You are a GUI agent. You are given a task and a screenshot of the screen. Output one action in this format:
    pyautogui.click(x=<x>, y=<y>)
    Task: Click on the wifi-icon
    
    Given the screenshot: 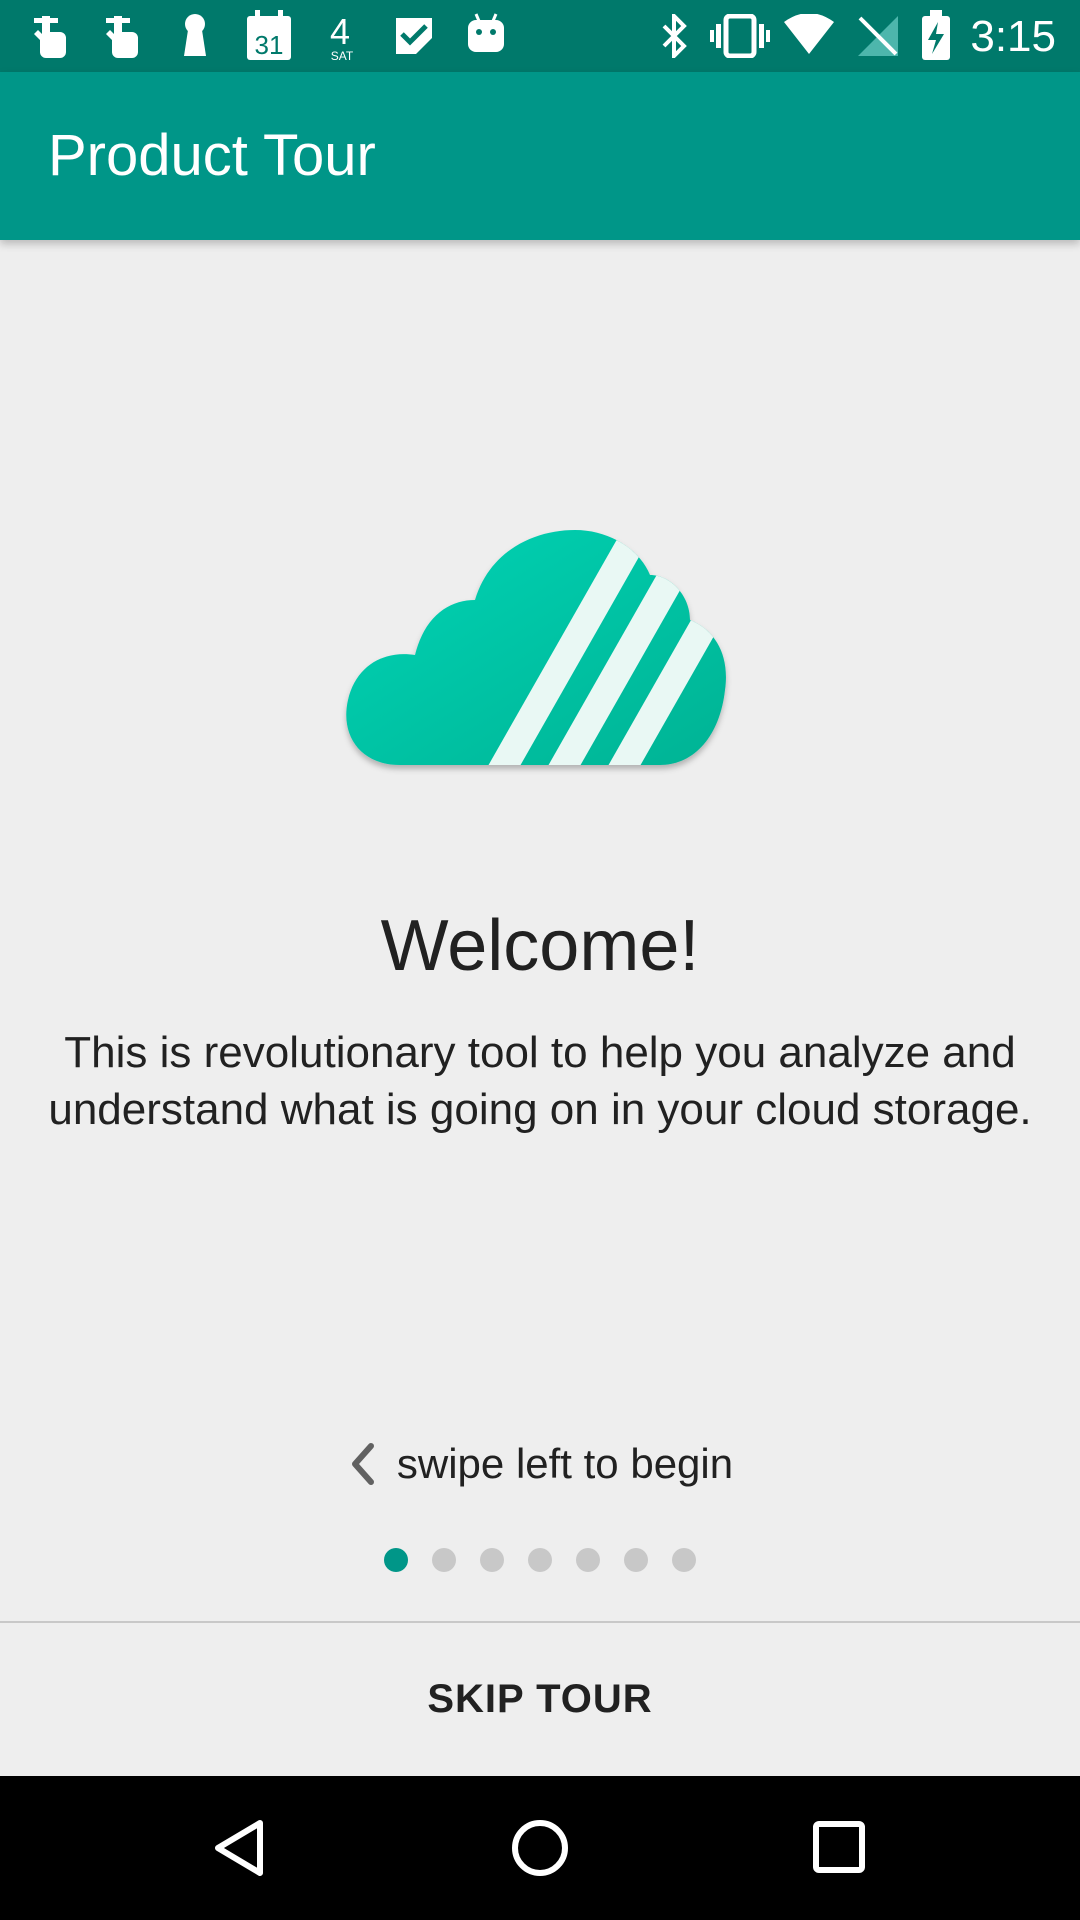 What is the action you would take?
    pyautogui.click(x=809, y=34)
    